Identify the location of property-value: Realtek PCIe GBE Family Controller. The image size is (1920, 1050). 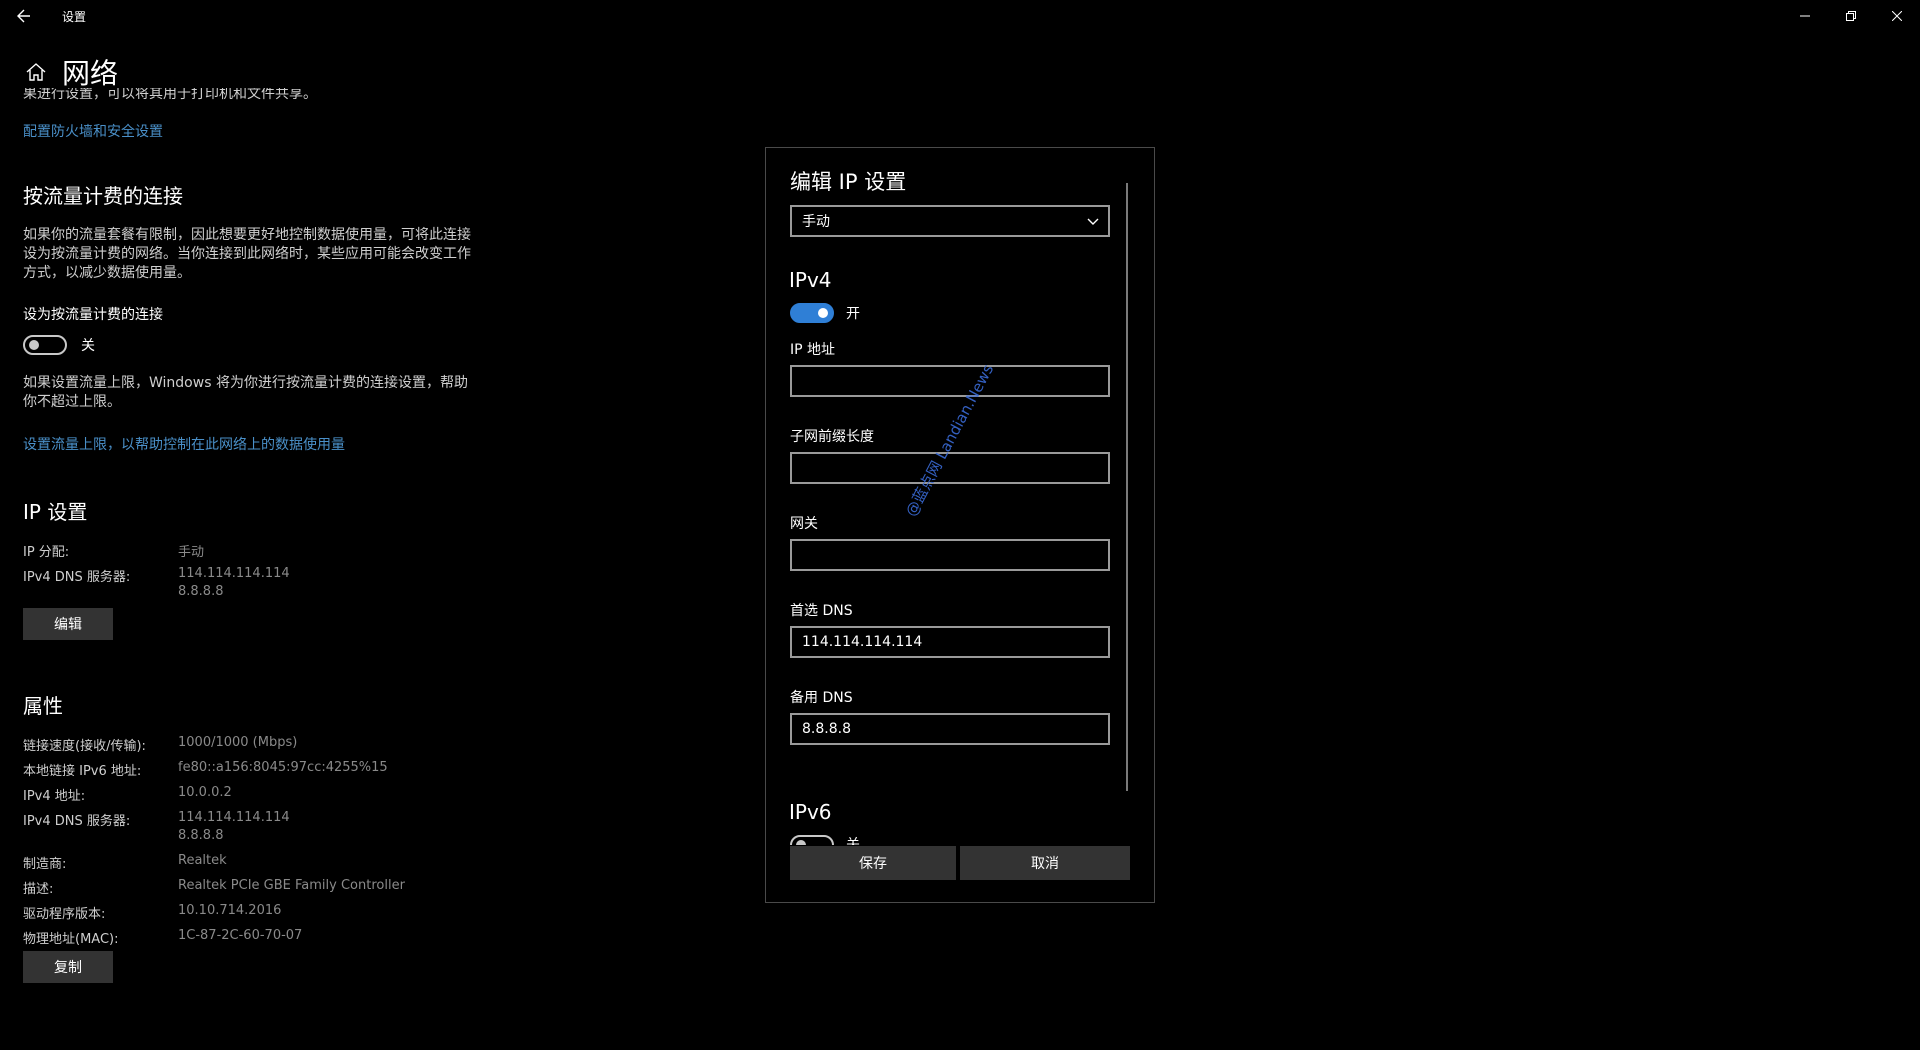
(291, 885).